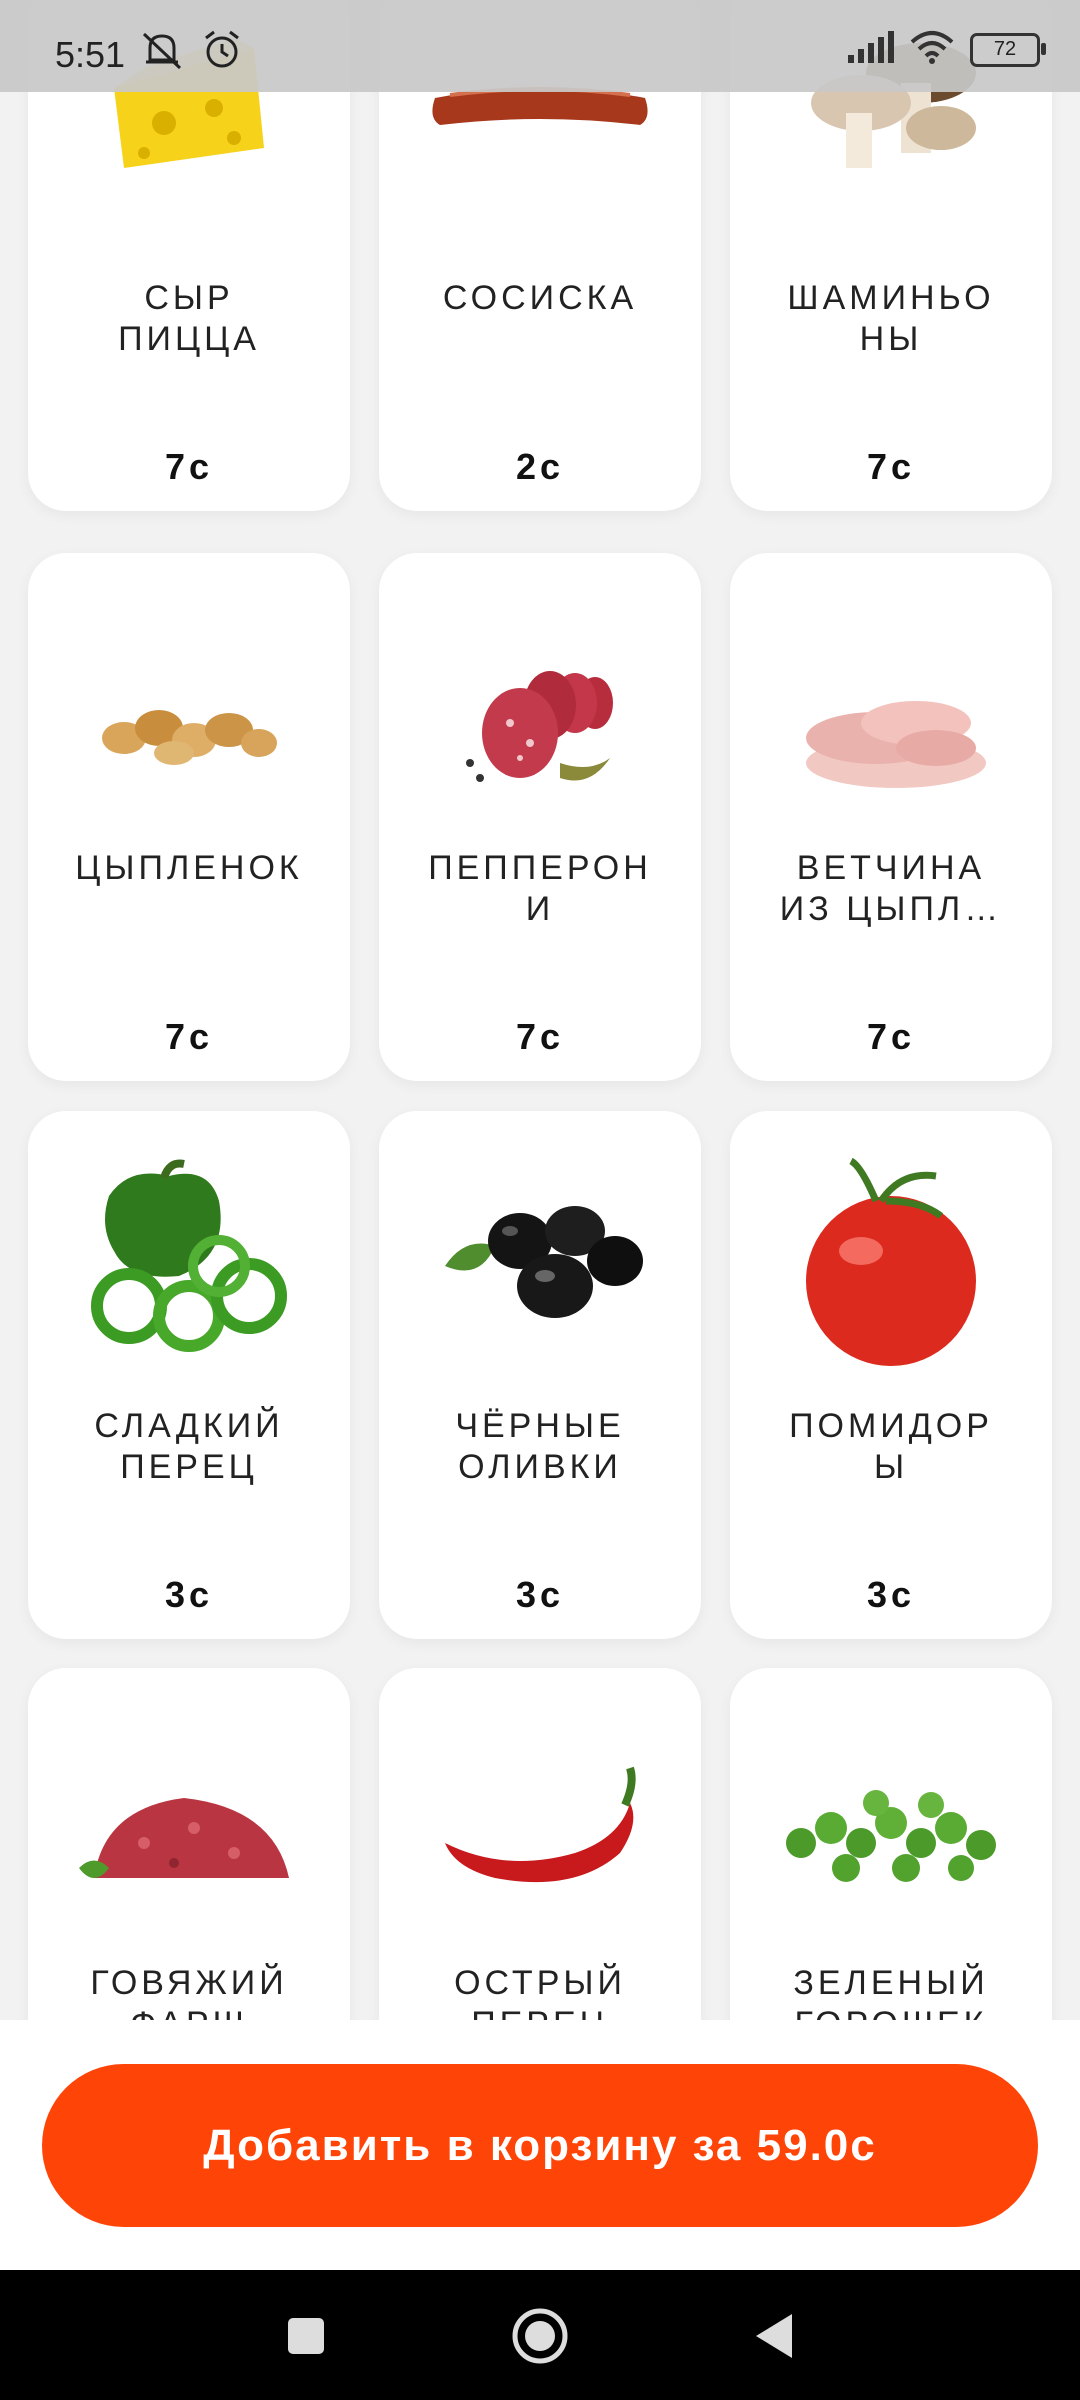  I want to click on ingredient-card: ПЕППЕРОН И 7с, so click(540, 817).